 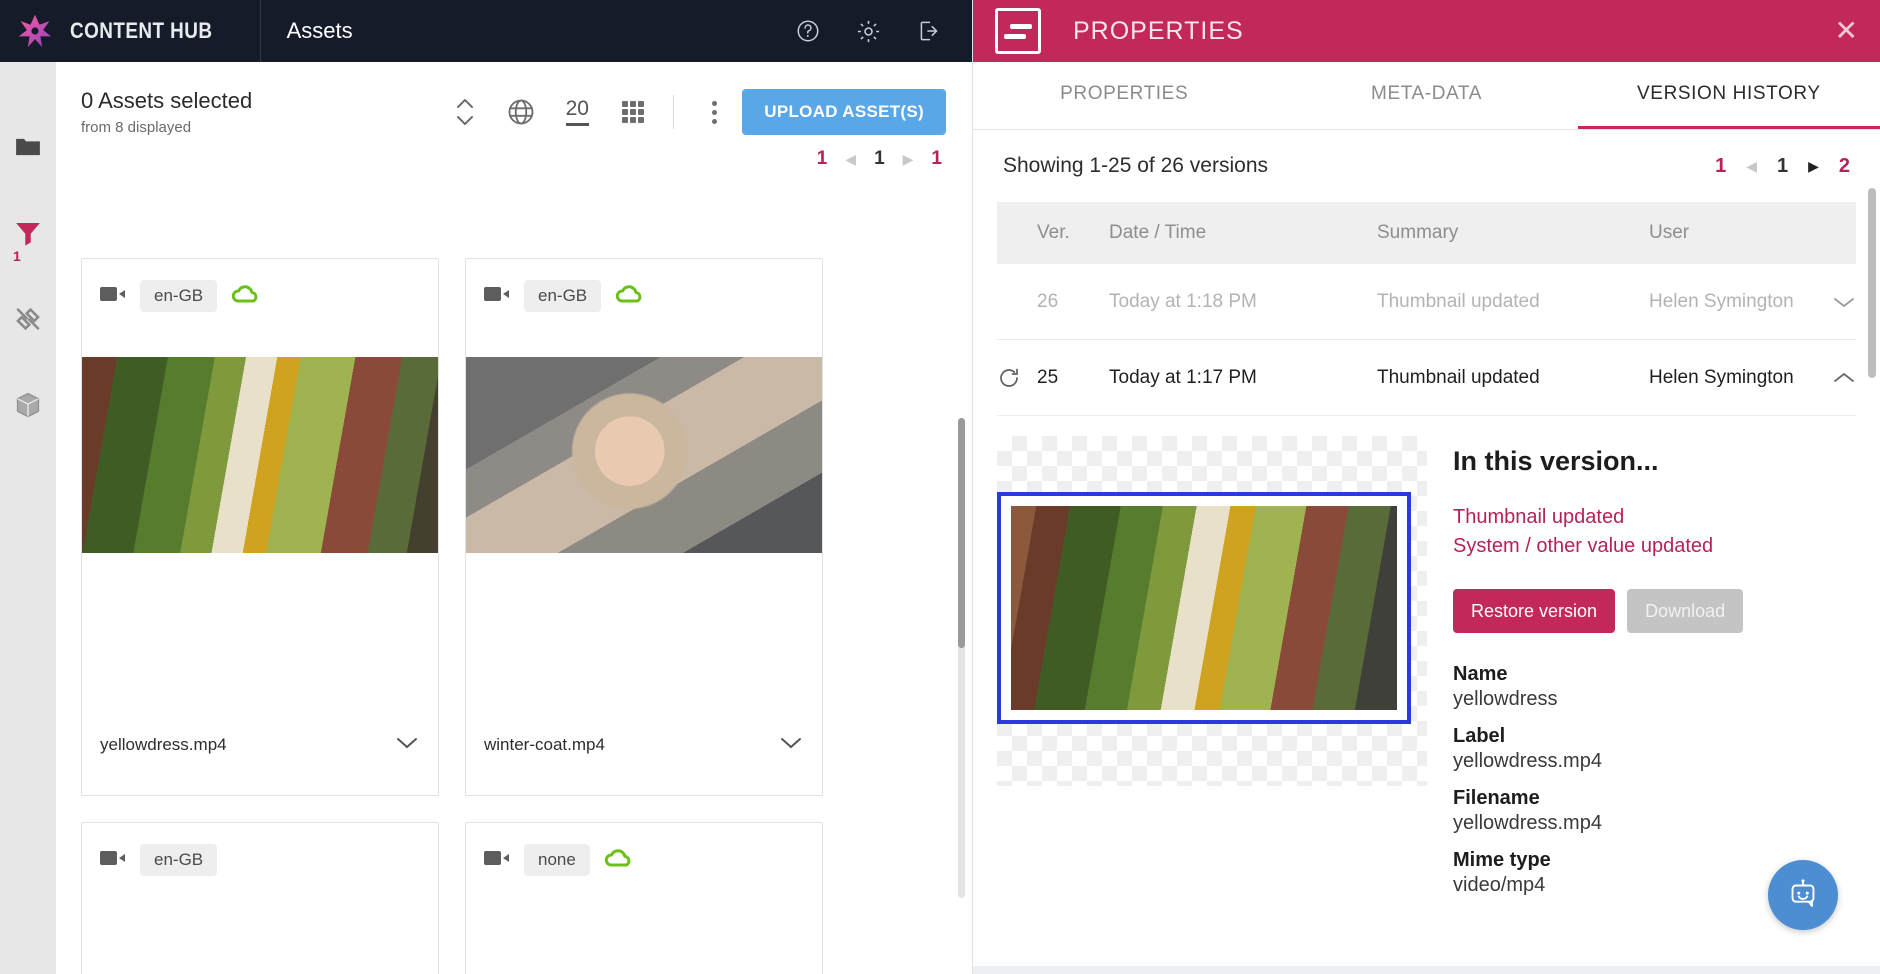 I want to click on meta-value: yellowdress, so click(x=1505, y=699).